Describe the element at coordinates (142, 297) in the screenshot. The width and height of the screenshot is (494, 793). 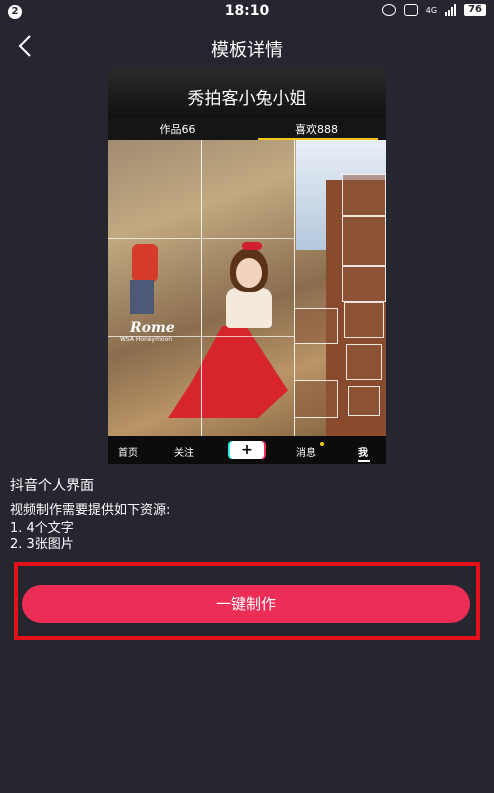
I see `photo-man-legs` at that location.